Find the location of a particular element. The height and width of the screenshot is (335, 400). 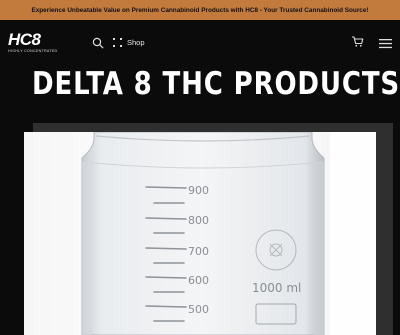

site-logo: HC8 HIGHLY CONCENTRATED is located at coordinates (33, 43).